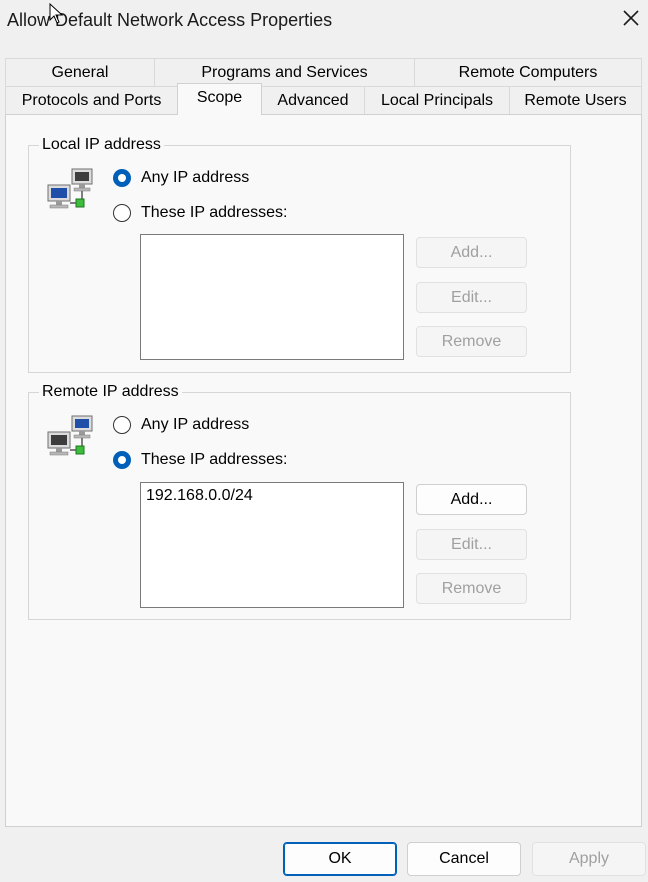 This screenshot has height=882, width=648. Describe the element at coordinates (200, 213) in the screenshot. I see `local-these-ip-radio: These IP addresses:` at that location.